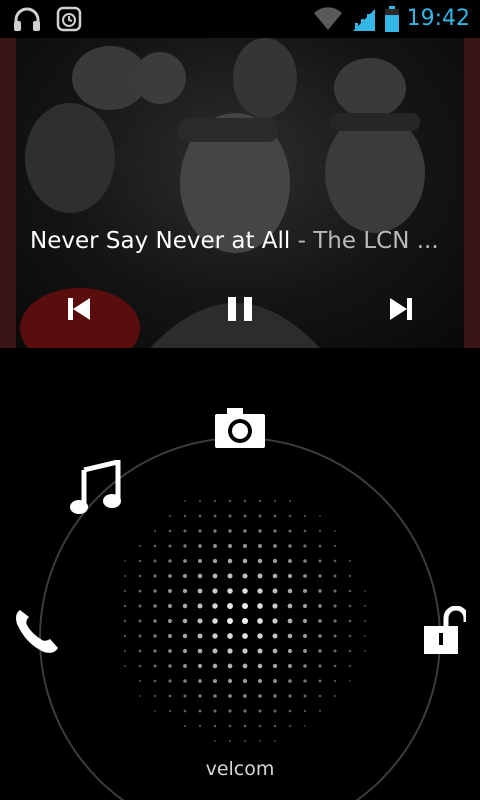 This screenshot has width=480, height=800. What do you see at coordinates (240, 429) in the screenshot?
I see `camera-target` at bounding box center [240, 429].